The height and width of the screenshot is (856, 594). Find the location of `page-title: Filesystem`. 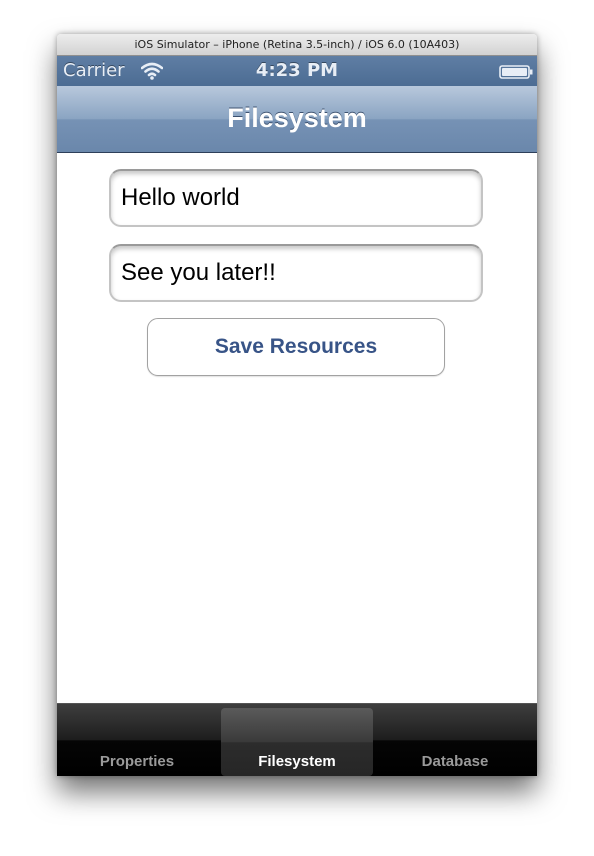

page-title: Filesystem is located at coordinates (297, 118).